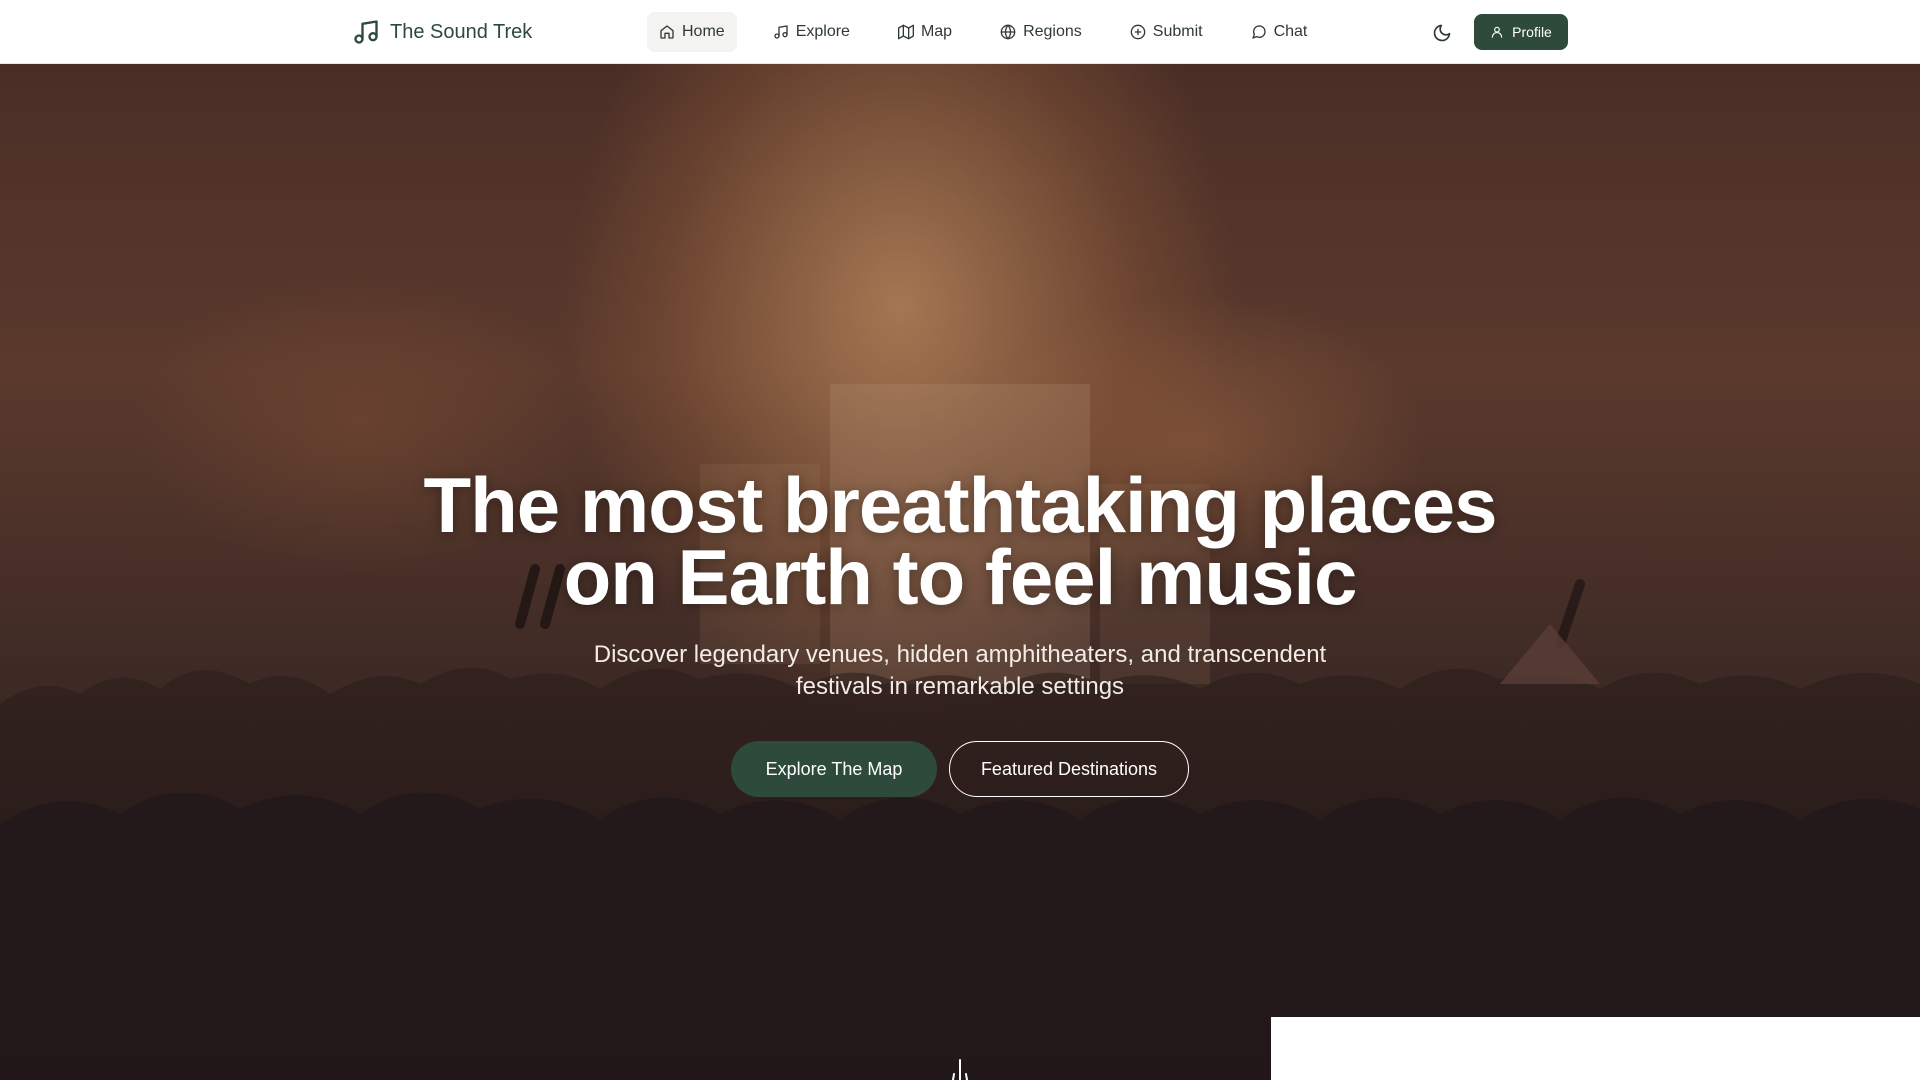 The width and height of the screenshot is (1920, 1080). Describe the element at coordinates (822, 31) in the screenshot. I see `nav-item-label: Explore` at that location.